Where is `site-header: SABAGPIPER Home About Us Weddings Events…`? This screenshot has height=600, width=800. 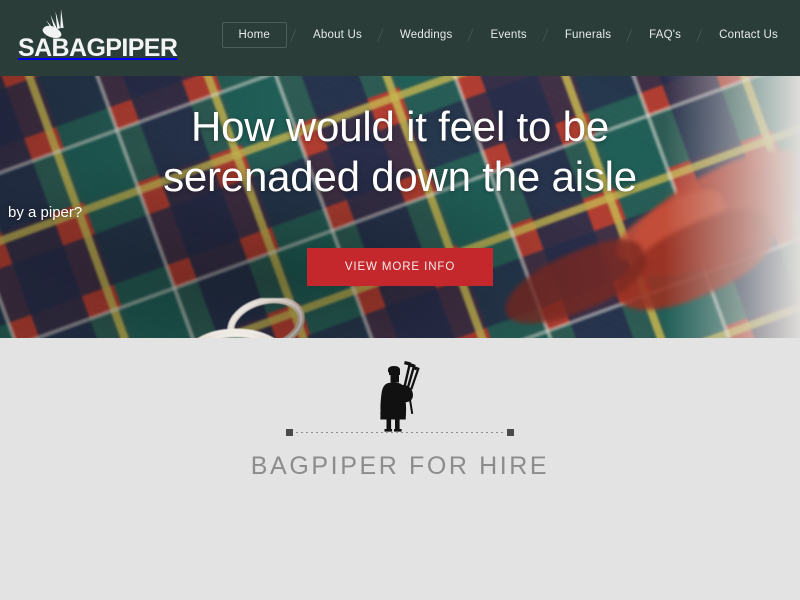 site-header: SABAGPIPER Home About Us Weddings Events… is located at coordinates (400, 38).